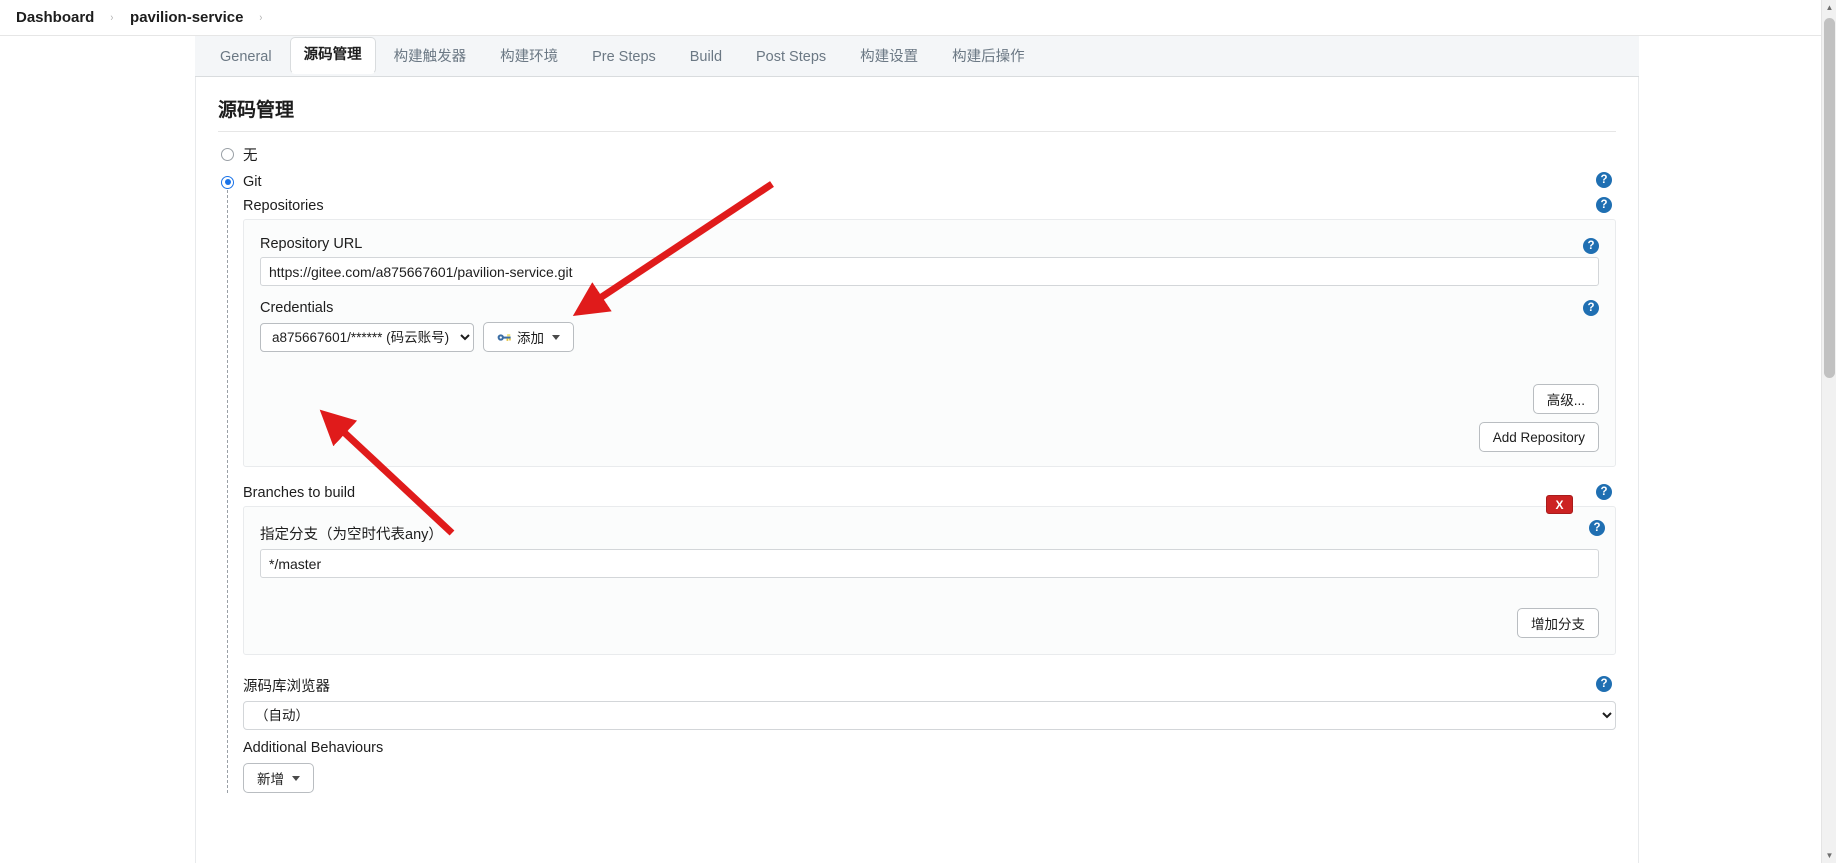 This screenshot has height=863, width=1836. What do you see at coordinates (529, 57) in the screenshot?
I see `tab-build-environment: 构建环境` at bounding box center [529, 57].